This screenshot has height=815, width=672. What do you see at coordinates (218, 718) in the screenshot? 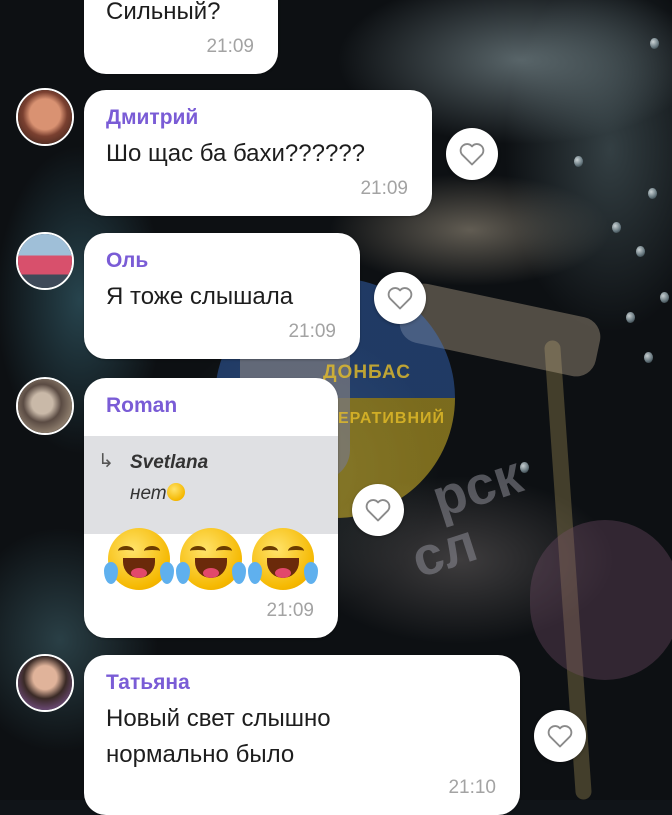
I see `message-text-line-1: Новый свет слышно` at bounding box center [218, 718].